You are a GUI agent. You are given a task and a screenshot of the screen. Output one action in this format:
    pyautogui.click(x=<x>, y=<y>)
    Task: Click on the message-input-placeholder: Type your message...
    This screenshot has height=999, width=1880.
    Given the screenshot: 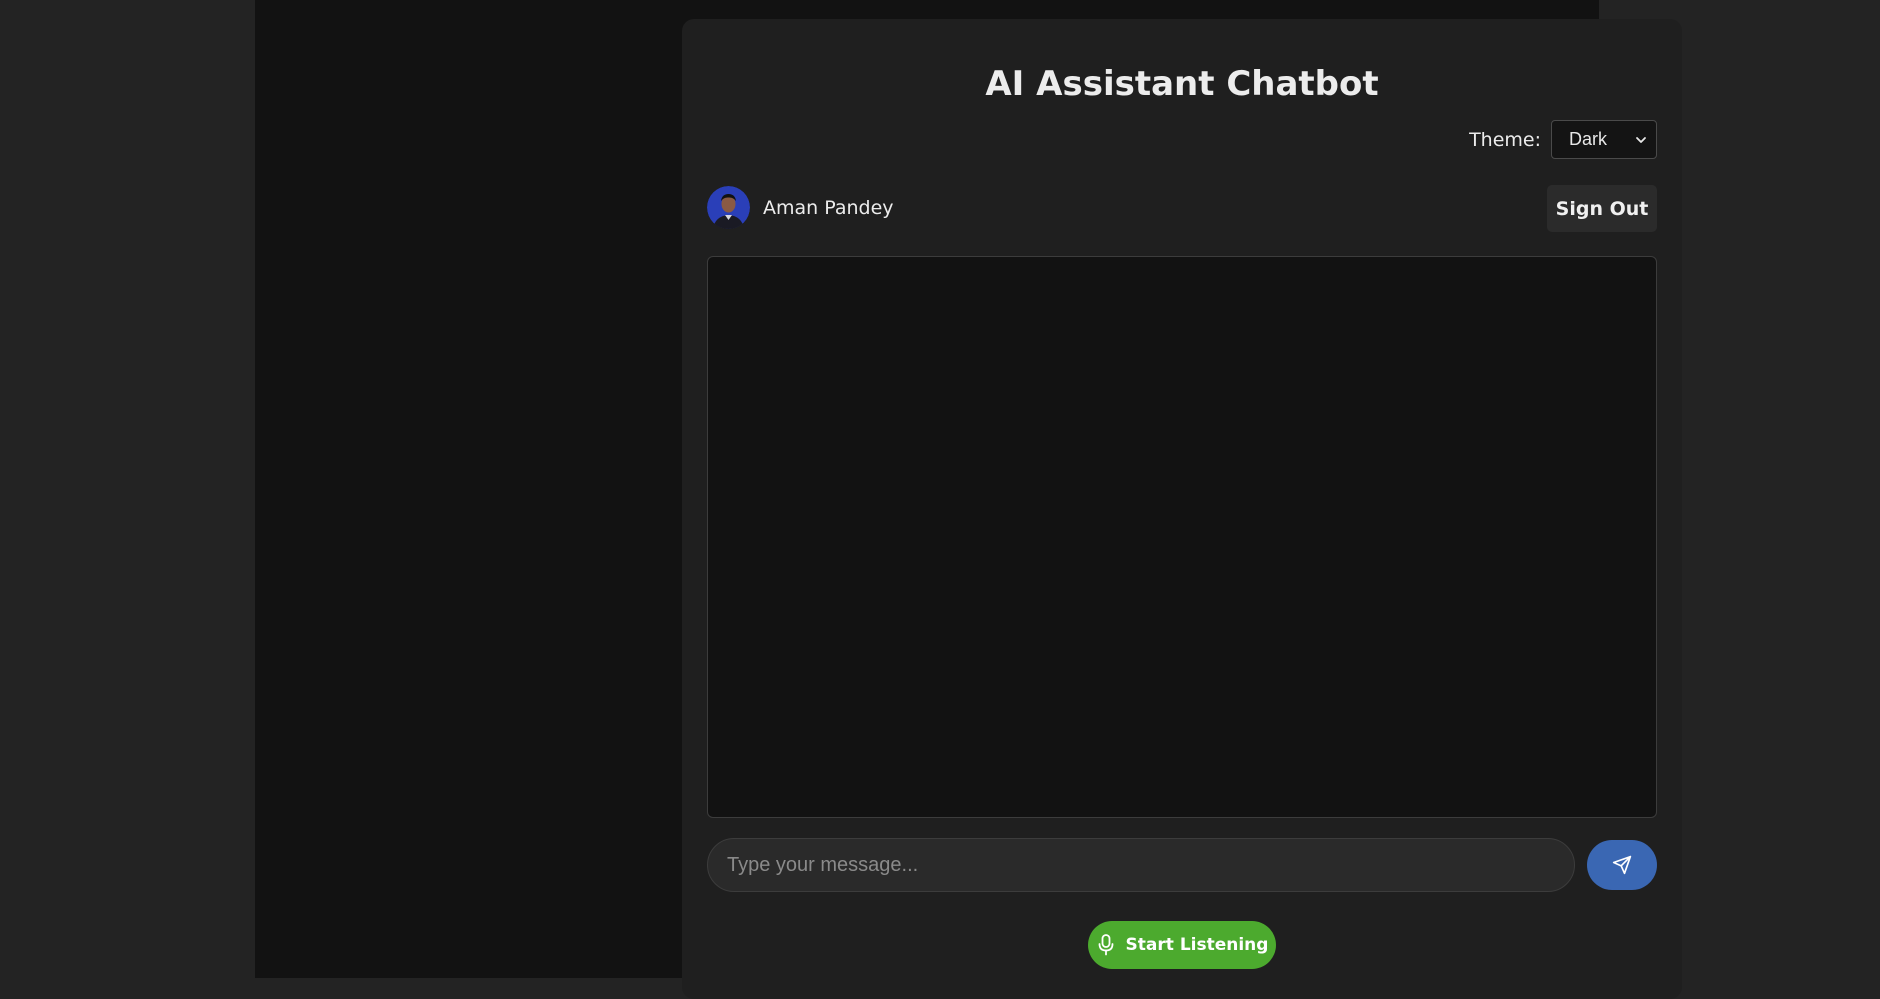 What is the action you would take?
    pyautogui.click(x=823, y=864)
    